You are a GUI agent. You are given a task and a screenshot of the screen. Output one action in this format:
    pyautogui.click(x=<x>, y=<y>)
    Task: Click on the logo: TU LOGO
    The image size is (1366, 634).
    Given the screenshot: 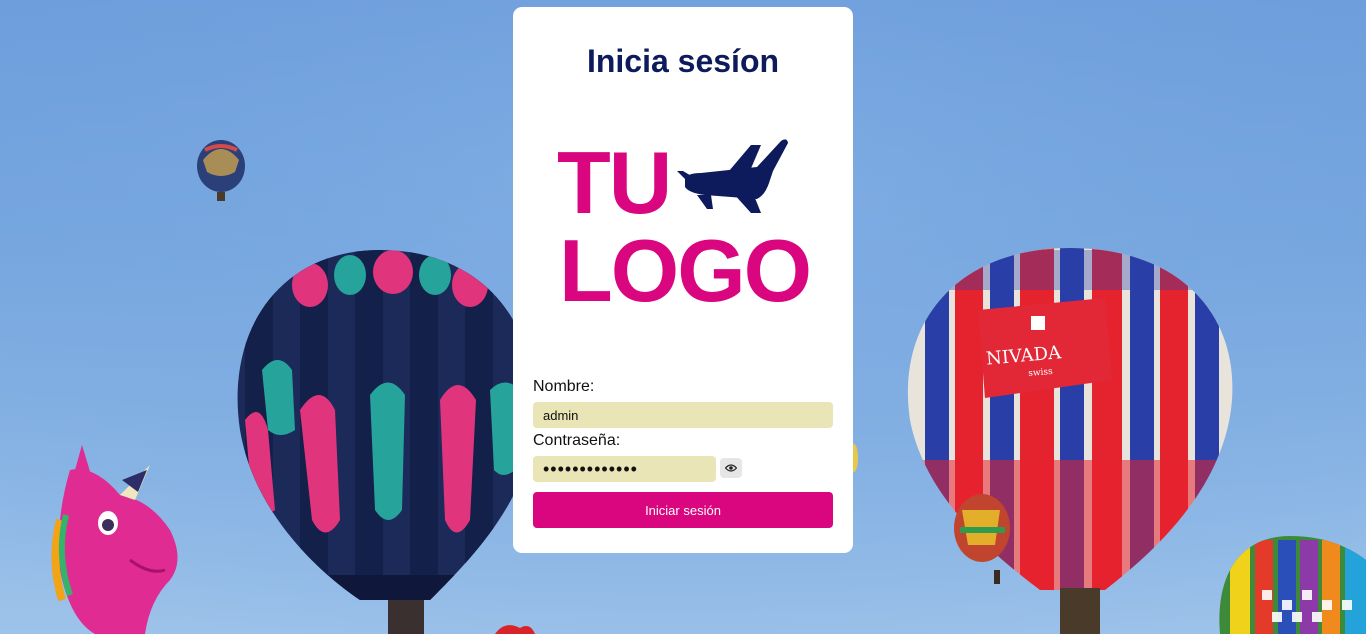 What is the action you would take?
    pyautogui.click(x=685, y=224)
    